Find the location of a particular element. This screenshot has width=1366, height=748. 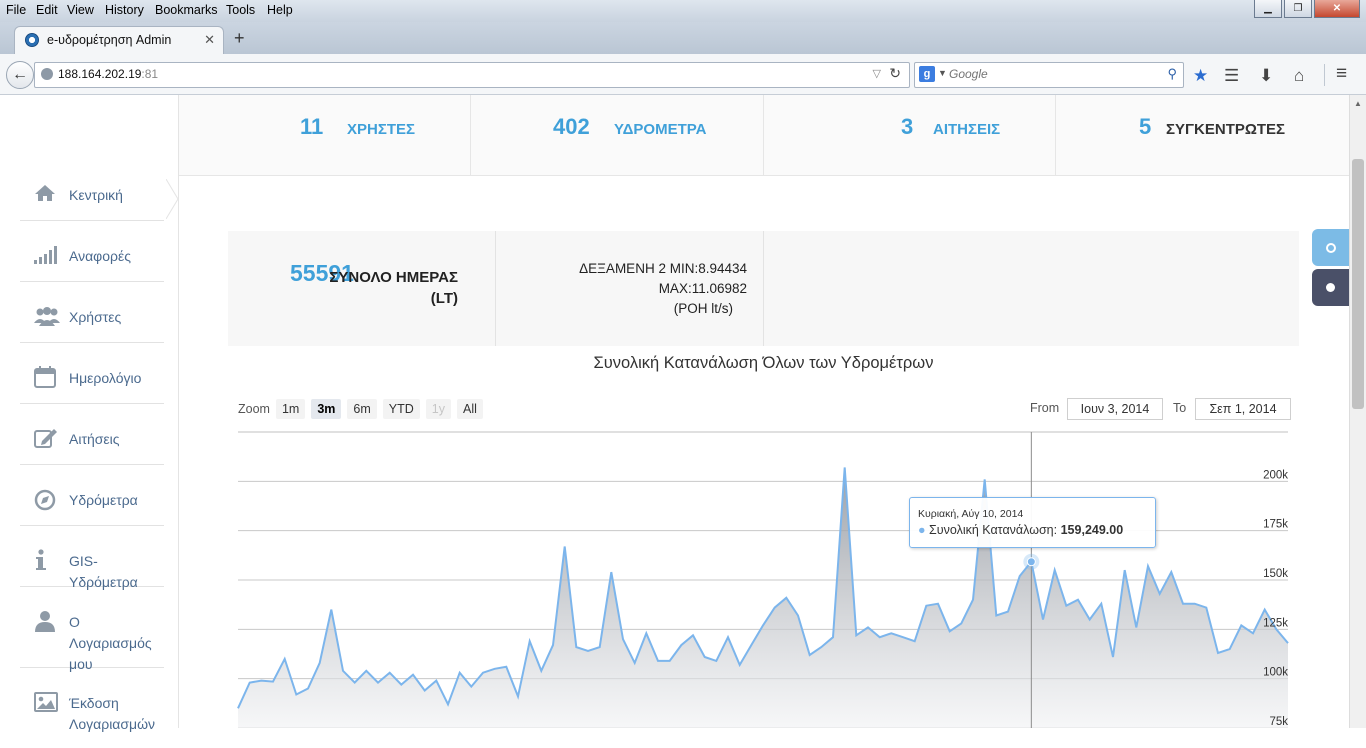

menu-history: History is located at coordinates (124, 10).